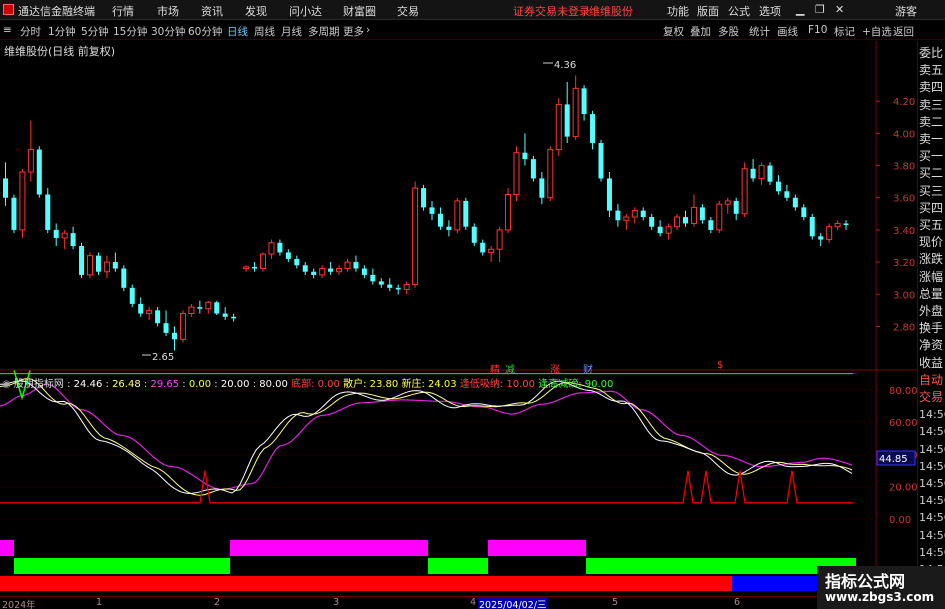 This screenshot has width=945, height=609. Describe the element at coordinates (904, 199) in the screenshot. I see `price-tick-label: 3.60` at that location.